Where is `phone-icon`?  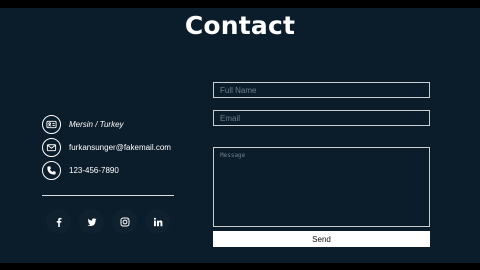
phone-icon is located at coordinates (51, 170).